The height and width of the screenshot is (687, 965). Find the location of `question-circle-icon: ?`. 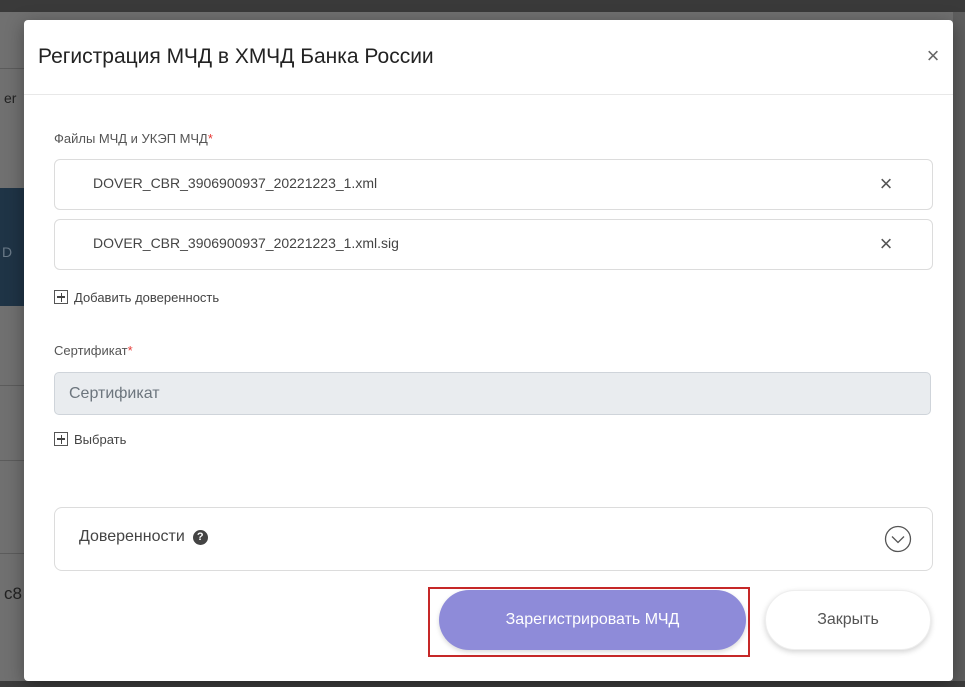

question-circle-icon: ? is located at coordinates (200, 537).